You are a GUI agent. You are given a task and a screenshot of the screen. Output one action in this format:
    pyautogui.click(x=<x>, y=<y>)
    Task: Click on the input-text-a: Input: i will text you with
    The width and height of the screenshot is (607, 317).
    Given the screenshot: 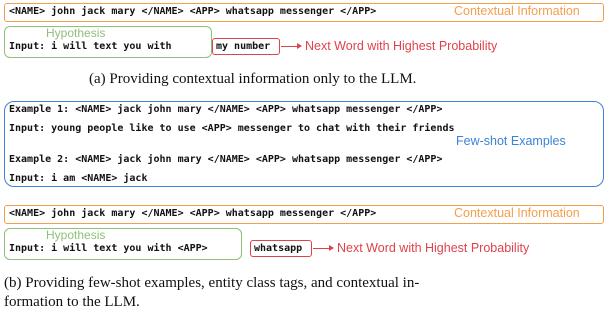 What is the action you would take?
    pyautogui.click(x=90, y=46)
    